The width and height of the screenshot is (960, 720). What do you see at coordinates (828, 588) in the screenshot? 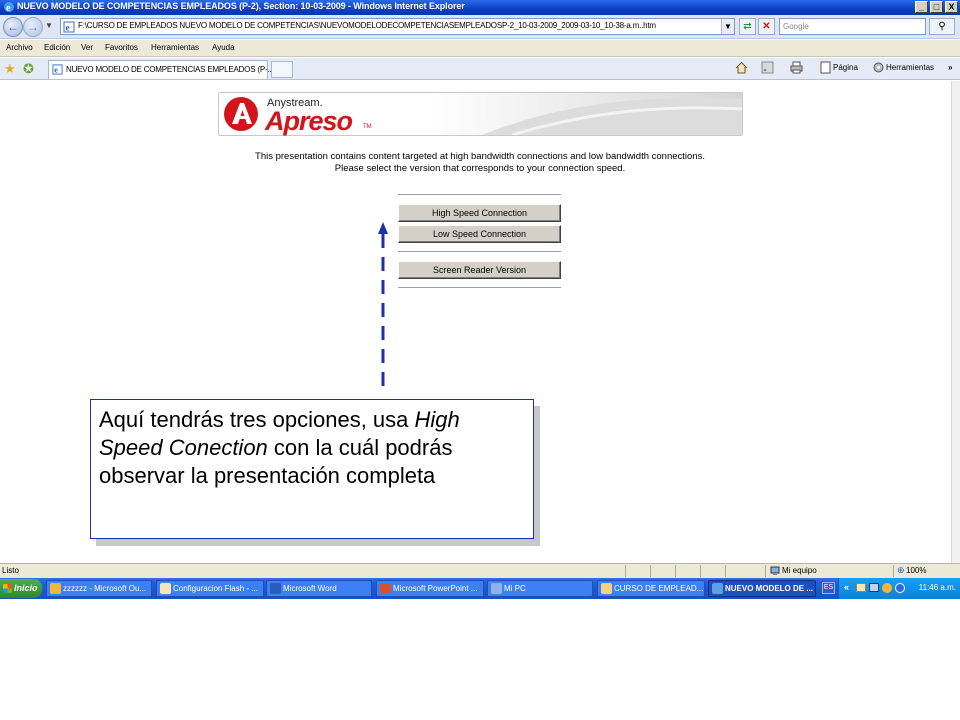
I see `language-indicator: ES` at bounding box center [828, 588].